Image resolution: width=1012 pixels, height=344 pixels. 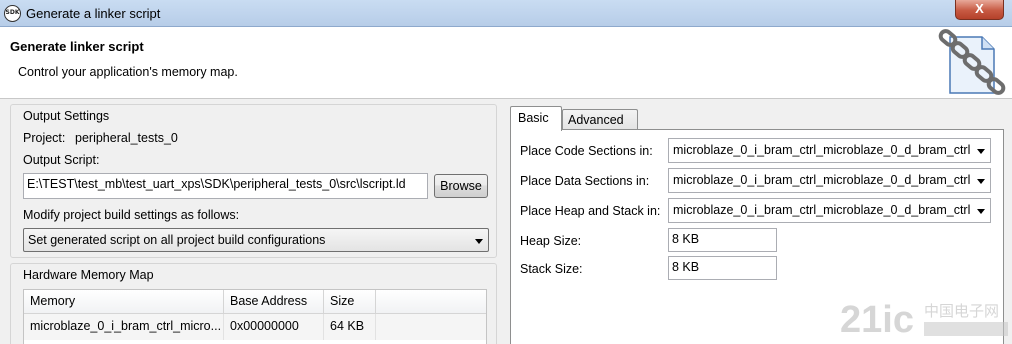 What do you see at coordinates (972, 62) in the screenshot?
I see `linker-chain-document-icon` at bounding box center [972, 62].